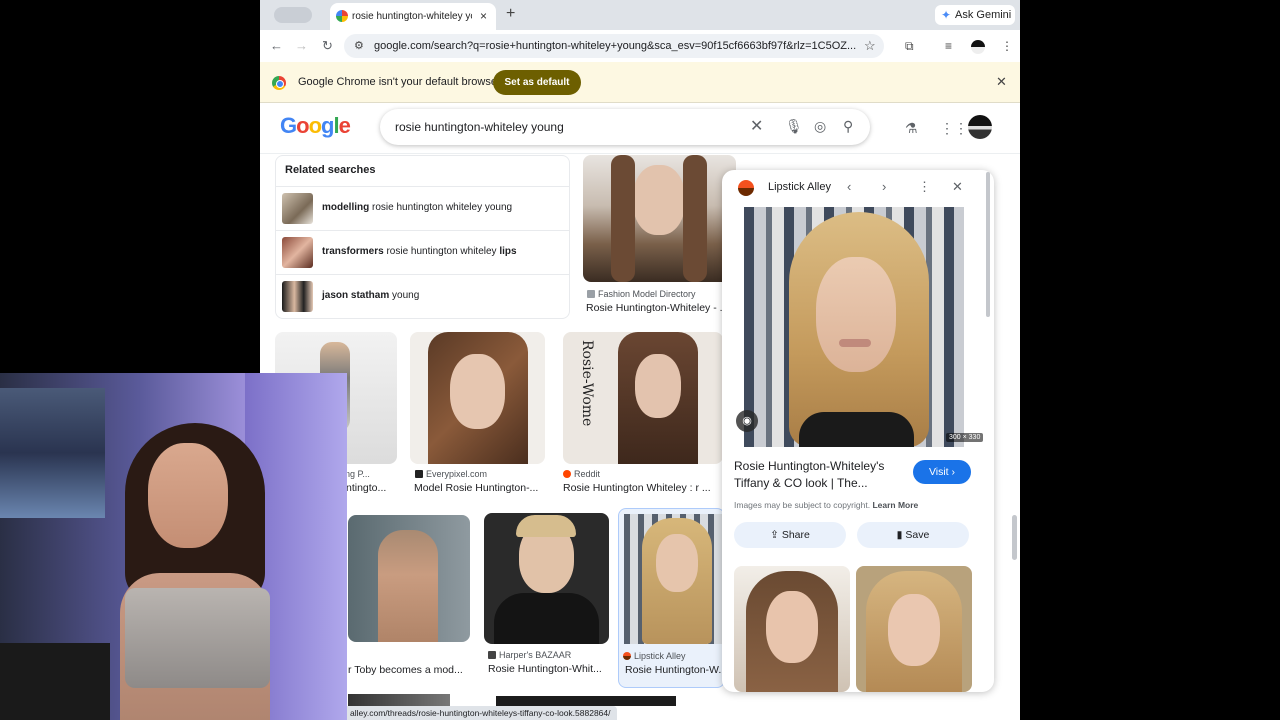 The width and height of the screenshot is (1280, 720). I want to click on site-info-icon: ⚙, so click(359, 45).